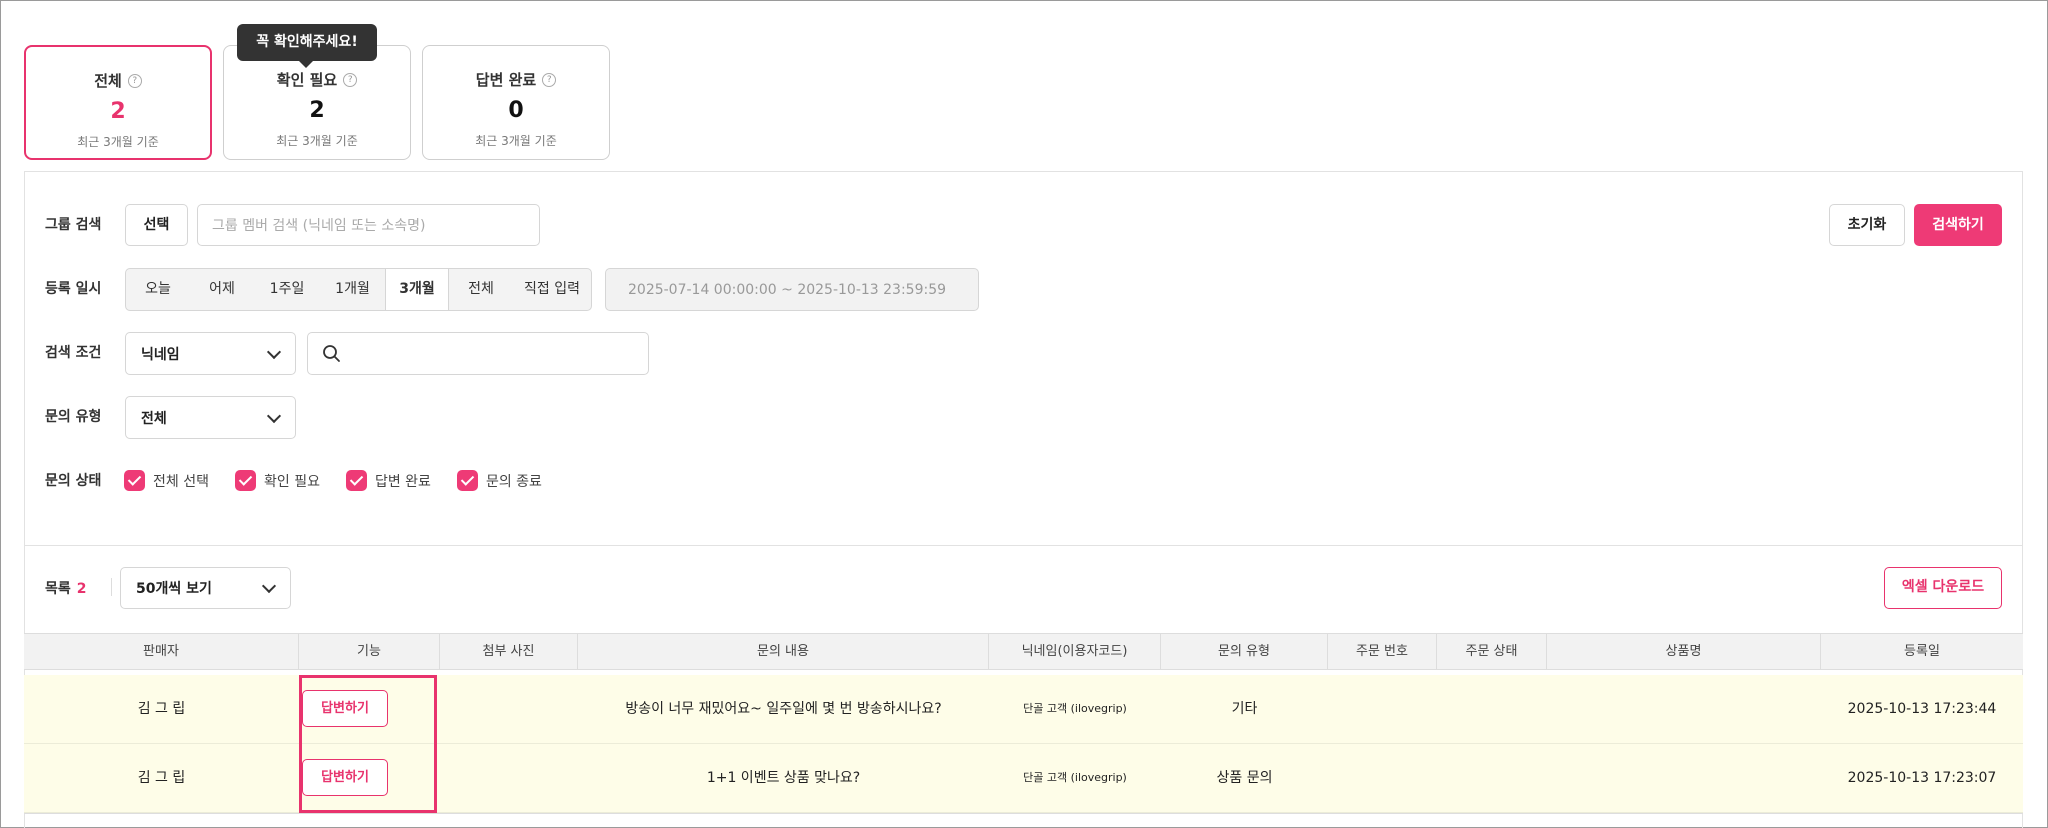 This screenshot has height=828, width=2048. Describe the element at coordinates (181, 481) in the screenshot. I see `check-label: 전체 선택` at that location.